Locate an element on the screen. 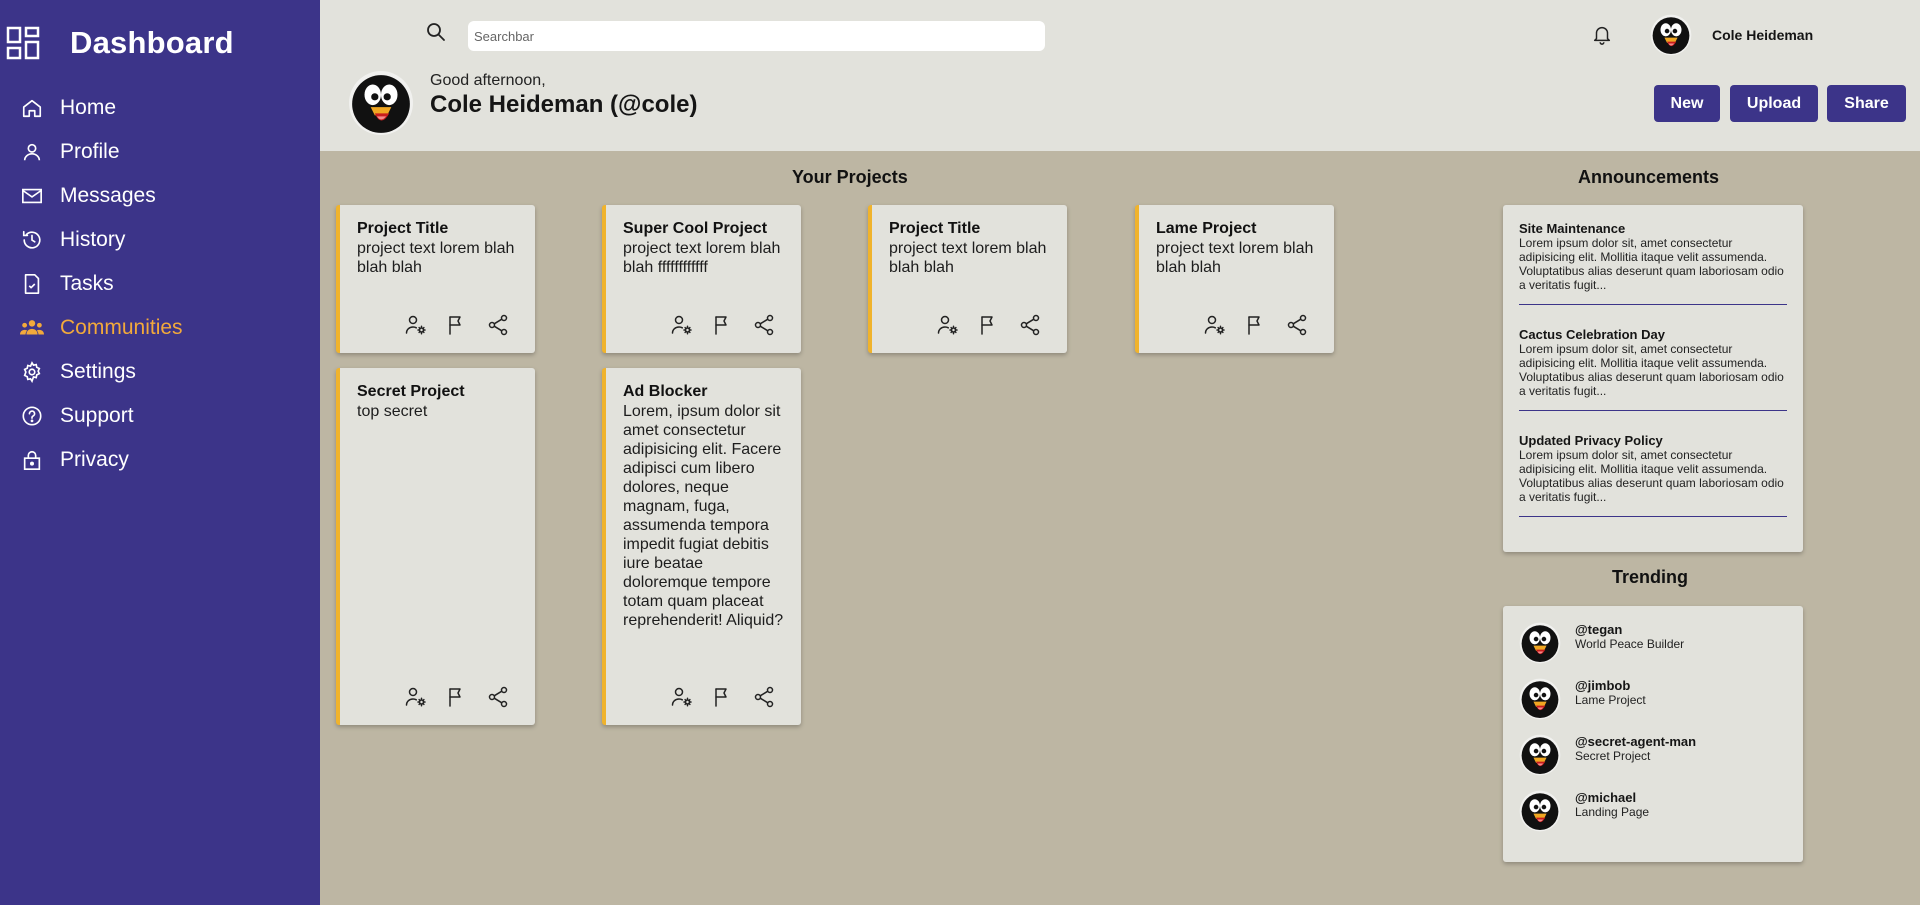 This screenshot has height=905, width=1920. gear-icon is located at coordinates (32, 372).